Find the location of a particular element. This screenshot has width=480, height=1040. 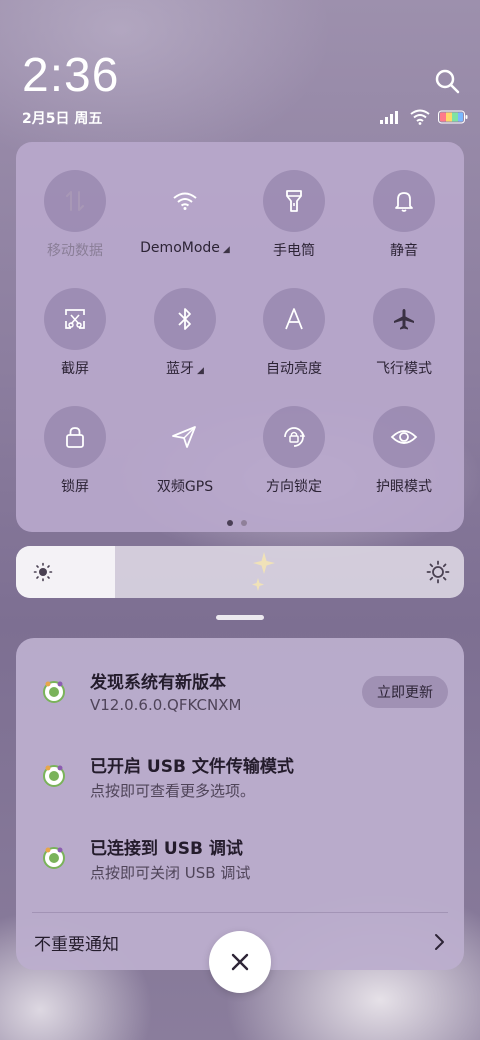

notification-usb-debug: 已连接到 USB 调试 点按即可关闭 USB 调试 is located at coordinates (240, 867).